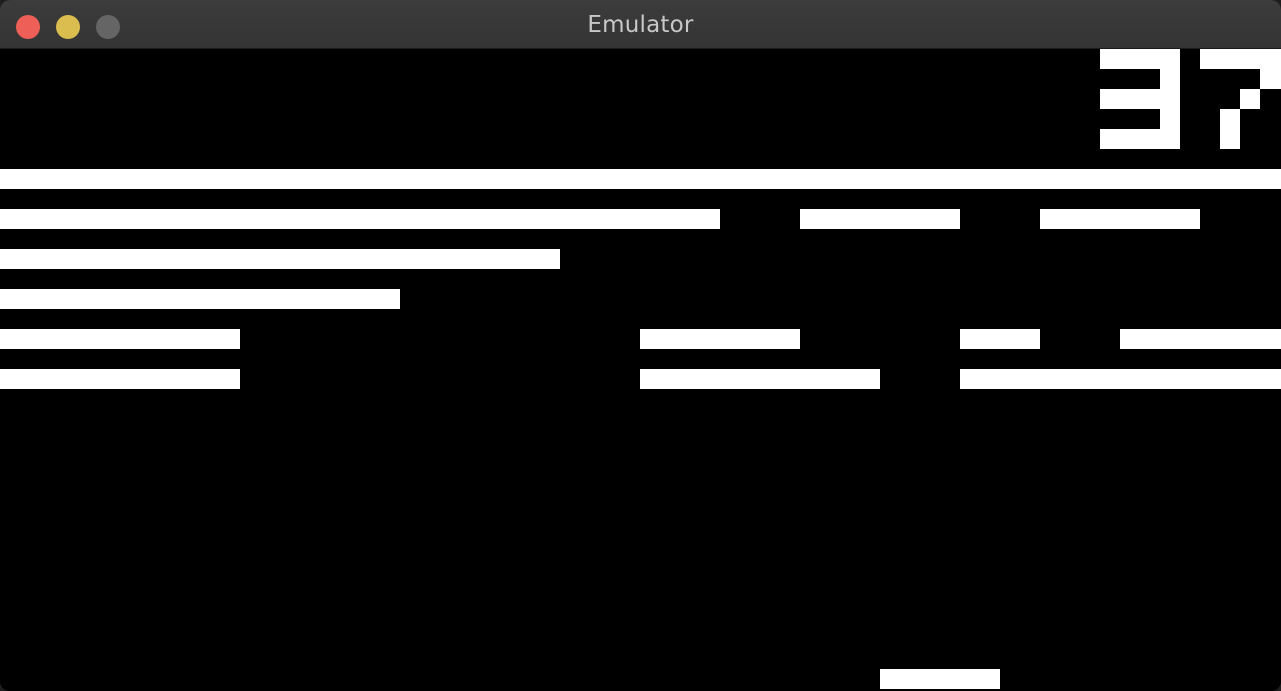 Image resolution: width=1281 pixels, height=691 pixels. I want to click on title-bar: Emulator, so click(640, 24).